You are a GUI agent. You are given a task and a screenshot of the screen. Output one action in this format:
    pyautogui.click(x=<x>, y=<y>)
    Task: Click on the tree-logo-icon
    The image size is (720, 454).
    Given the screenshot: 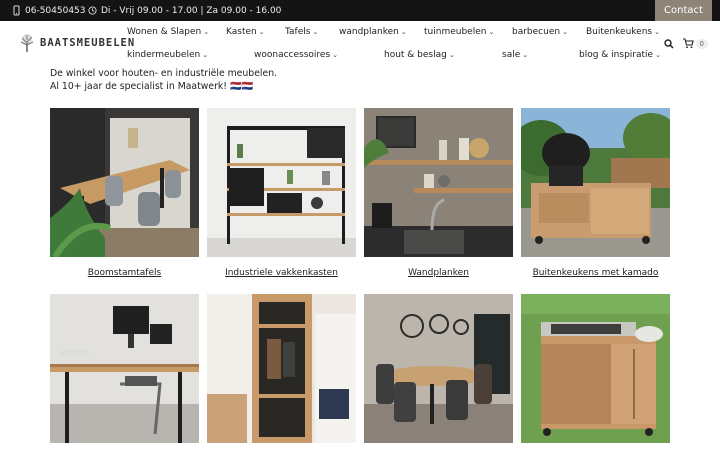 What is the action you would take?
    pyautogui.click(x=27, y=43)
    